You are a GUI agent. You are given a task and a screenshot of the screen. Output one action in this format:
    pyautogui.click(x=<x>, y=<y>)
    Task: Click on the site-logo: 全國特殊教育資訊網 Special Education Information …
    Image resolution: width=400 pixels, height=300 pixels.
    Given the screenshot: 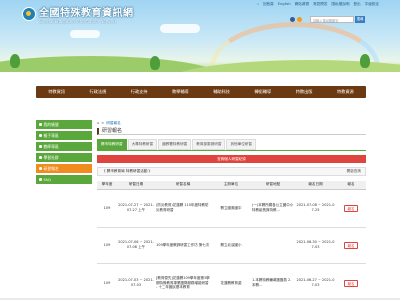 What is the action you would take?
    pyautogui.click(x=78, y=14)
    